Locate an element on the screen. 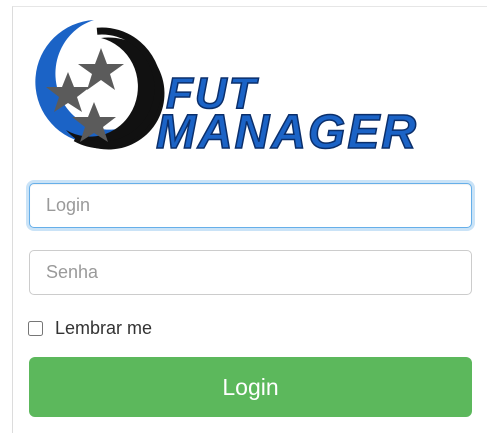 The image size is (487, 433). star-icon is located at coordinates (101, 69).